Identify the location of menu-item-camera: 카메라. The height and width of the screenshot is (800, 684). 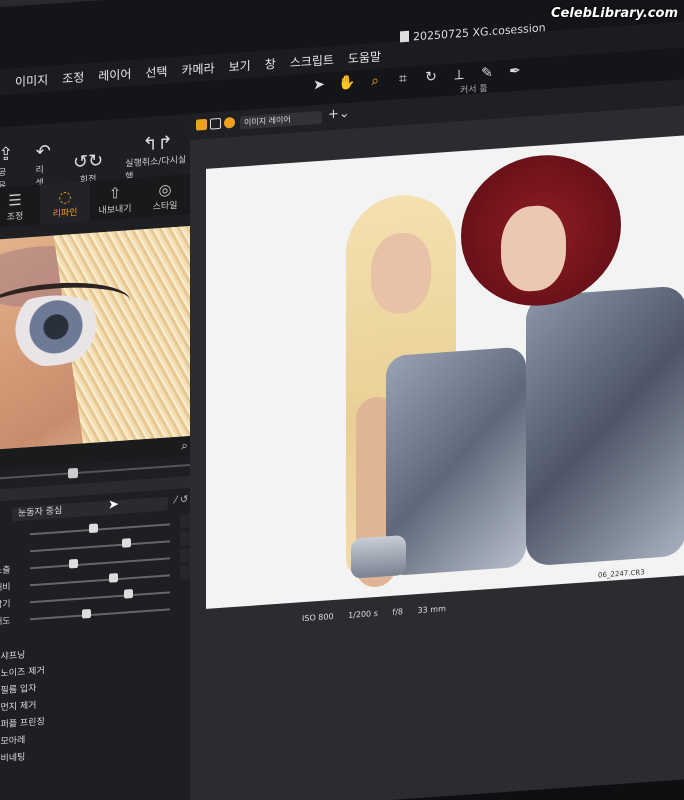
(197, 68).